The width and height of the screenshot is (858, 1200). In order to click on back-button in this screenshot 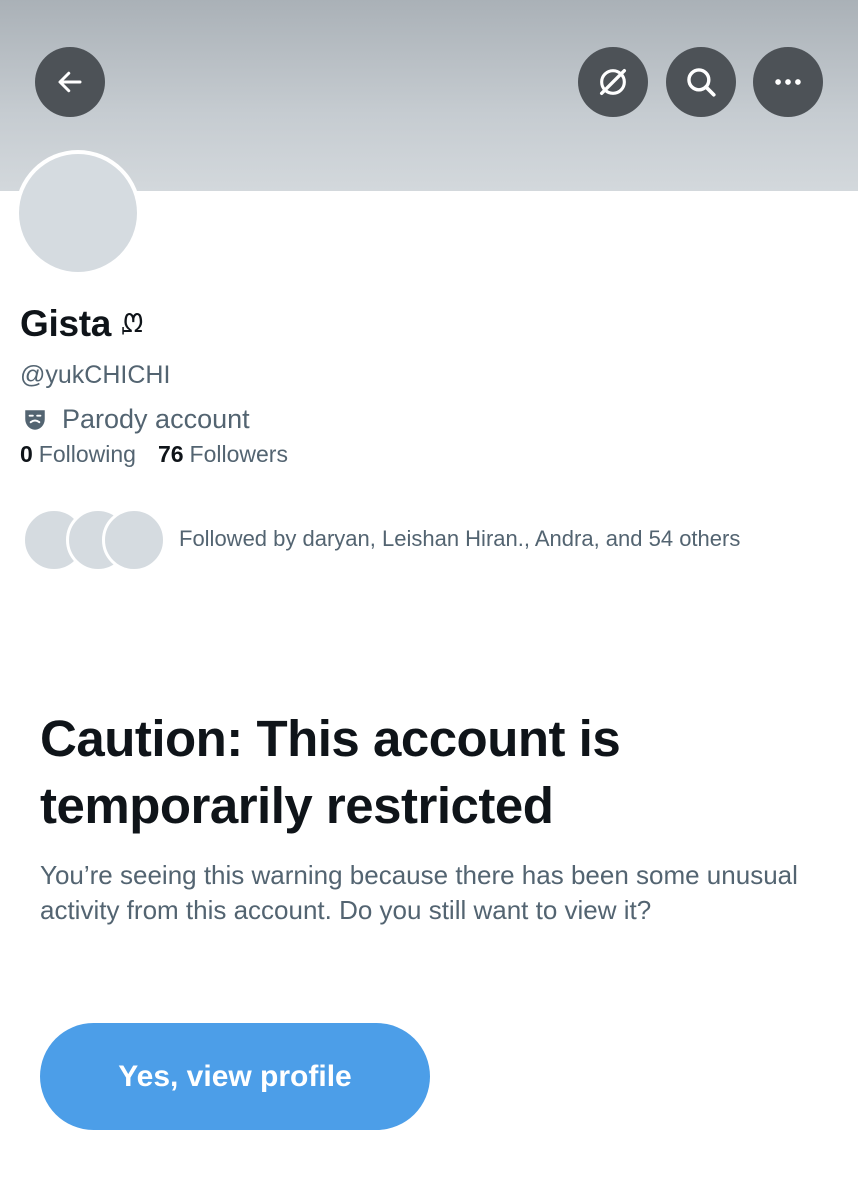, I will do `click(70, 82)`.